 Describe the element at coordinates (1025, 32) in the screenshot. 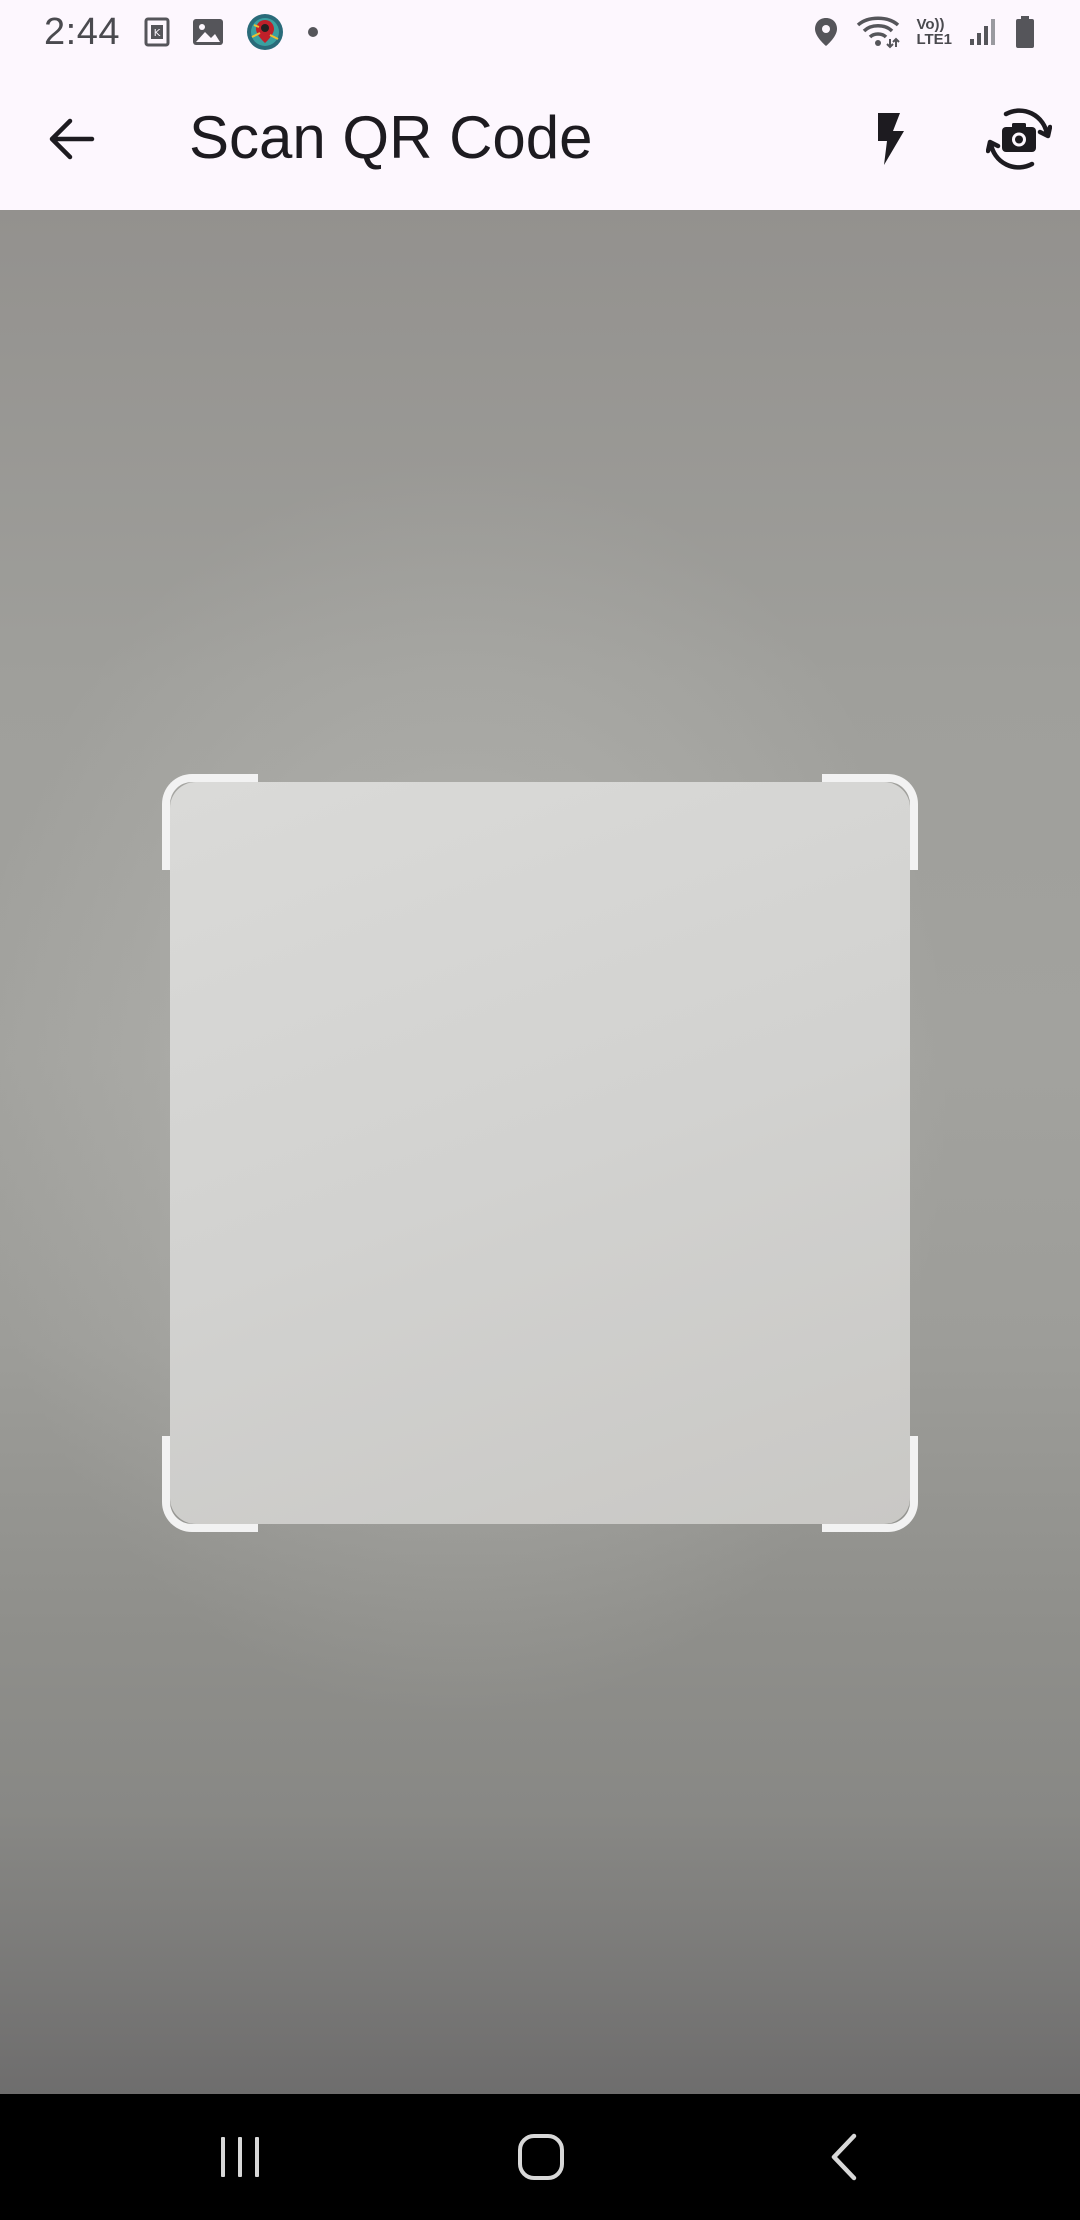

I see `battery-icon` at that location.